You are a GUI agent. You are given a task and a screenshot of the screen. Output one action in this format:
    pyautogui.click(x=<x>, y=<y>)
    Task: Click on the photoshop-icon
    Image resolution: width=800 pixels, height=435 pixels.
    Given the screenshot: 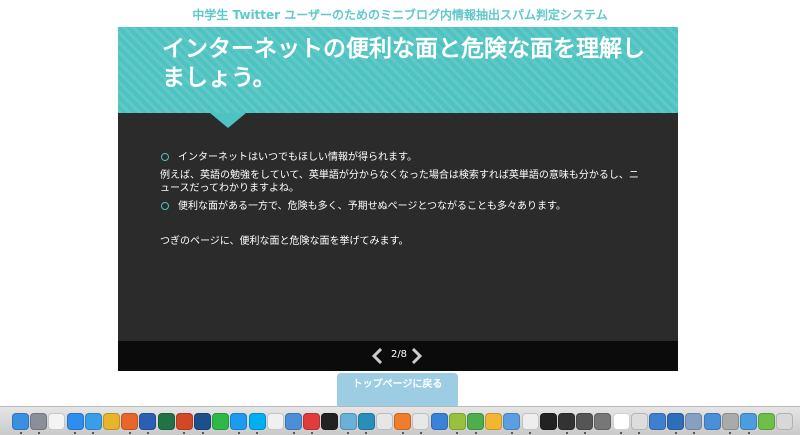 What is the action you would take?
    pyautogui.click(x=202, y=421)
    